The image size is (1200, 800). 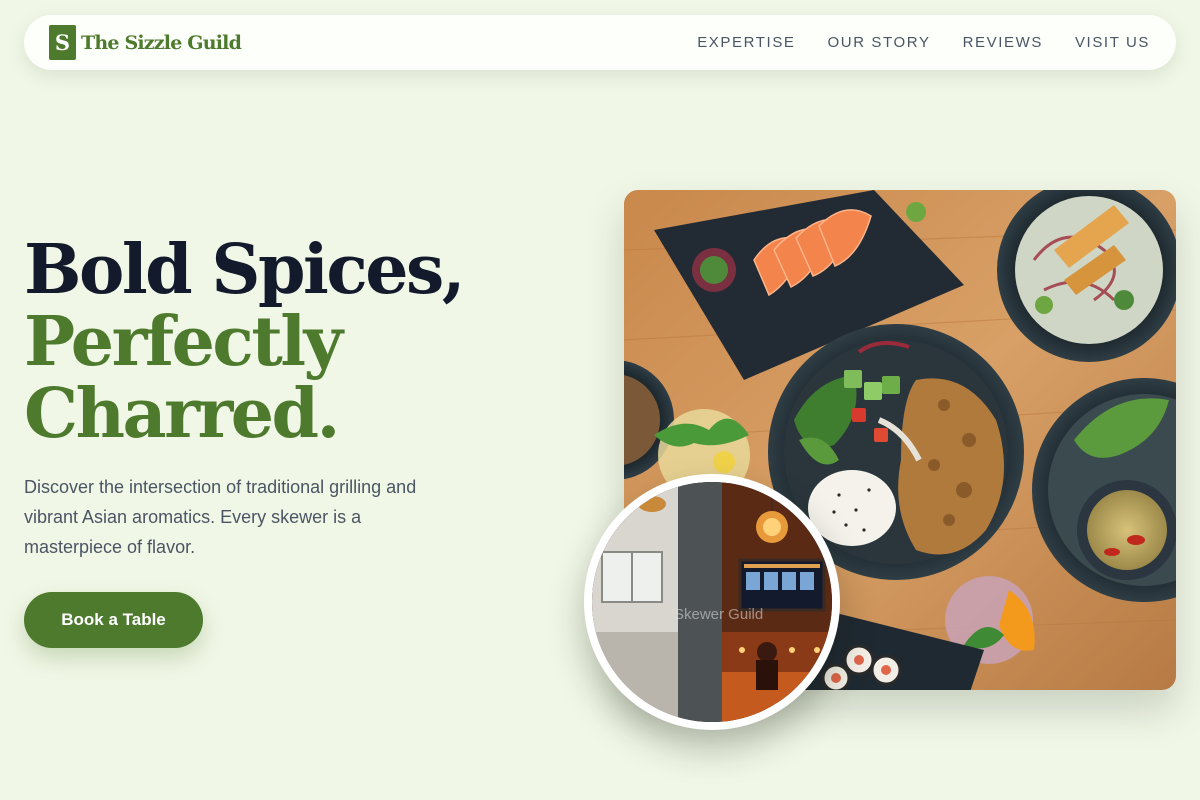 What do you see at coordinates (1003, 42) in the screenshot?
I see `nav-link-reviews: REVIEWS` at bounding box center [1003, 42].